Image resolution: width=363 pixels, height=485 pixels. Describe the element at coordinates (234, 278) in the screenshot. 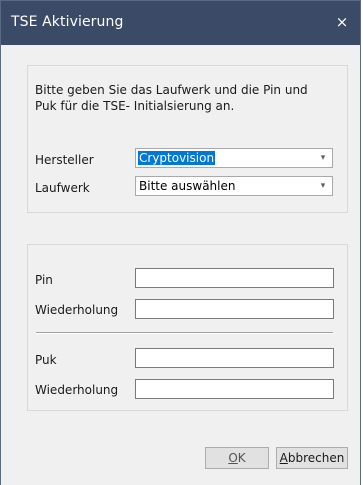

I see `pin-input` at that location.